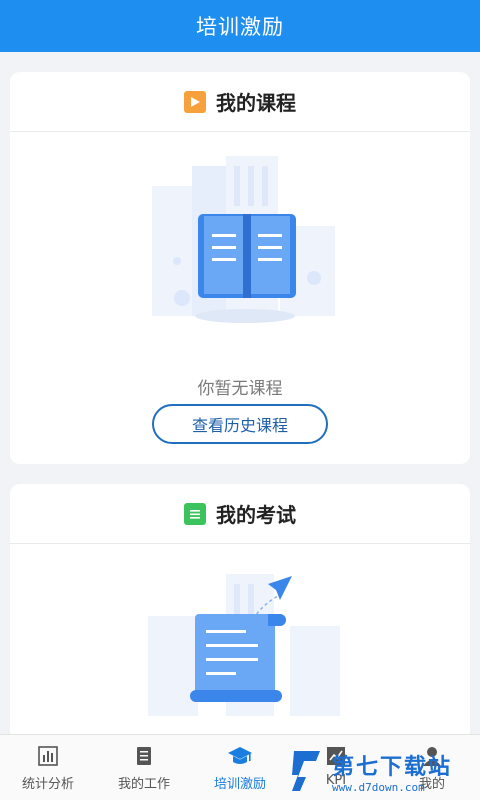 The height and width of the screenshot is (800, 480). Describe the element at coordinates (195, 513) in the screenshot. I see `list-icon` at that location.